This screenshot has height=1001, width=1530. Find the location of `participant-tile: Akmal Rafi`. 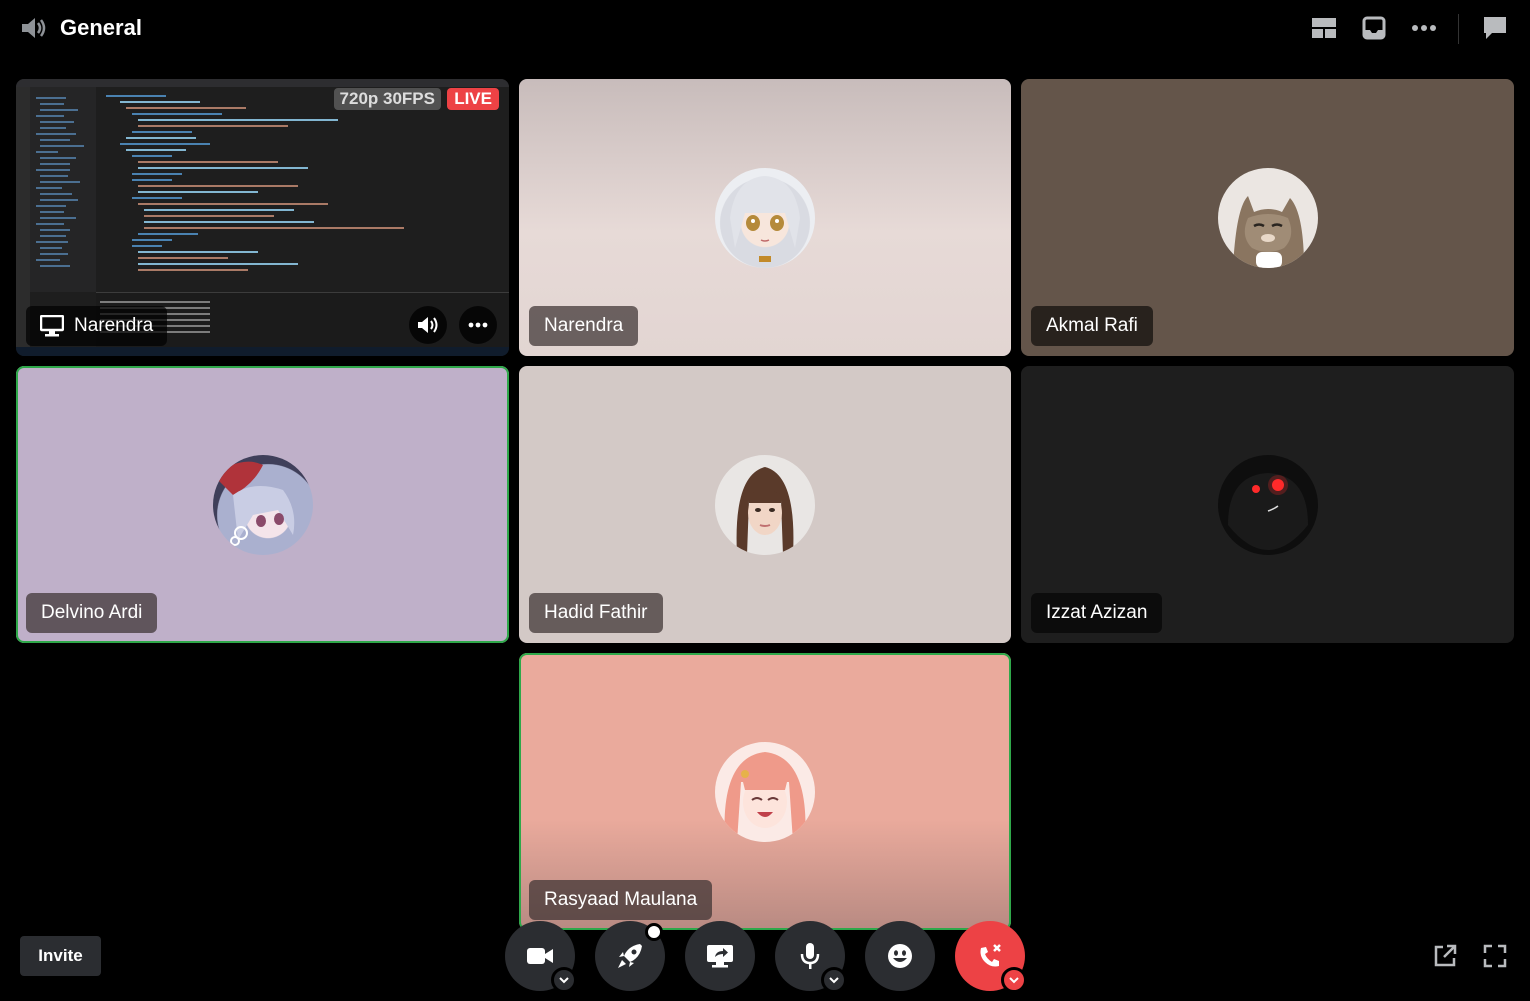

participant-tile: Akmal Rafi is located at coordinates (1267, 217).